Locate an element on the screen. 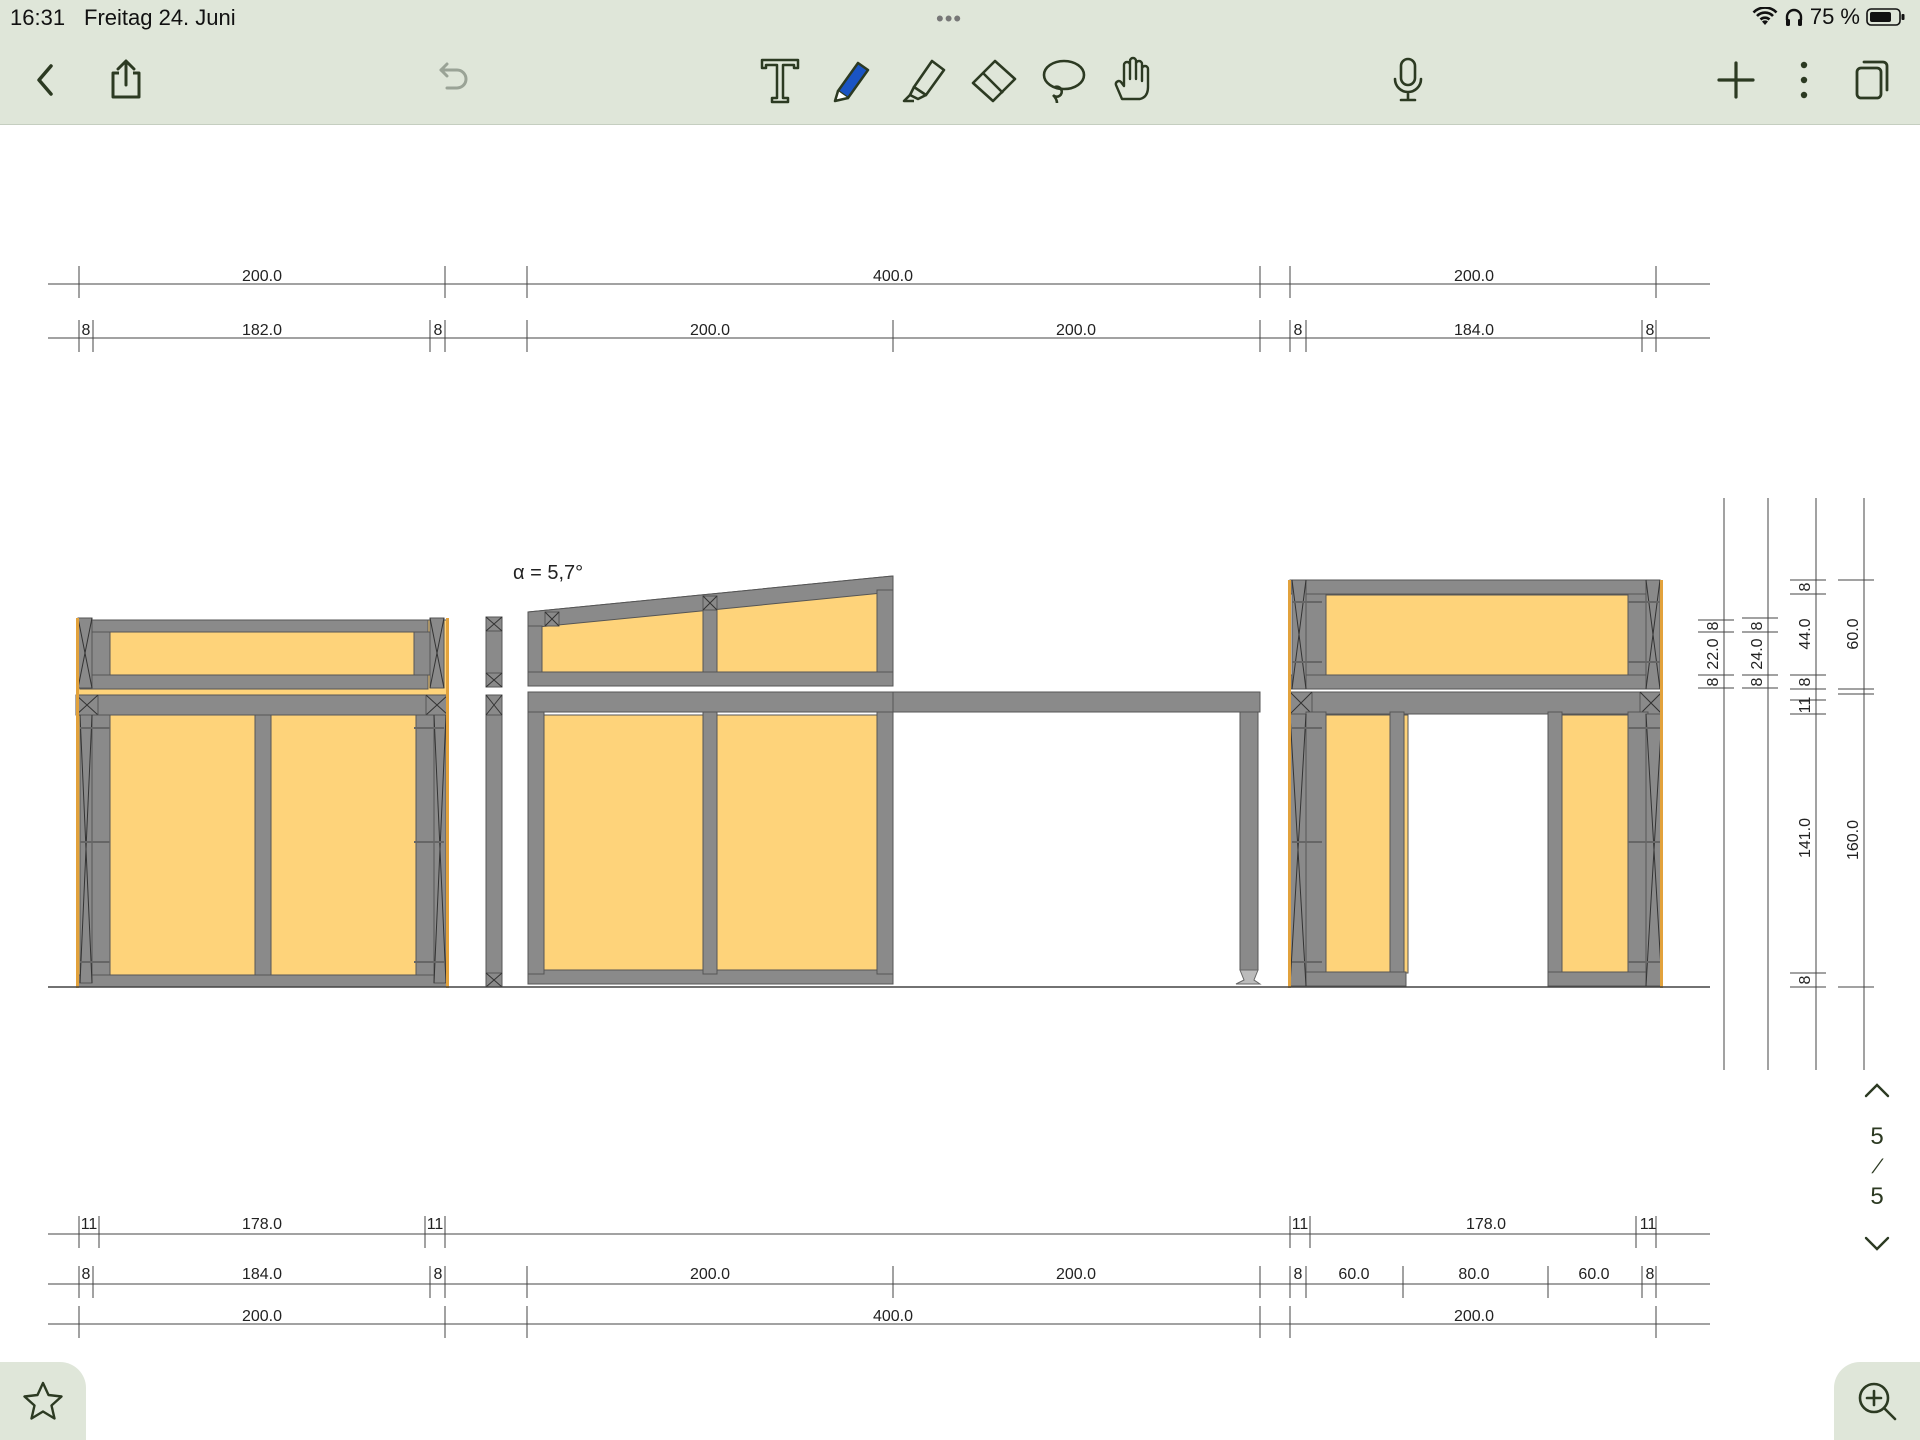 This screenshot has width=1920, height=1440. zoom-button is located at coordinates (1877, 1401).